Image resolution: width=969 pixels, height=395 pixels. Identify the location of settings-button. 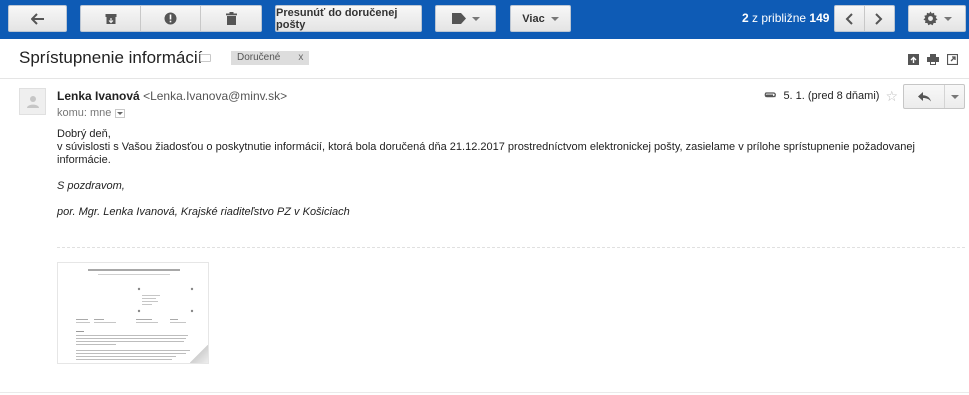
(937, 18).